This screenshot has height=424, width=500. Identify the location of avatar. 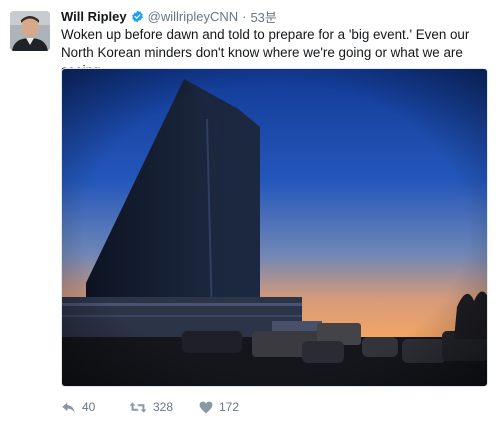
(30, 31).